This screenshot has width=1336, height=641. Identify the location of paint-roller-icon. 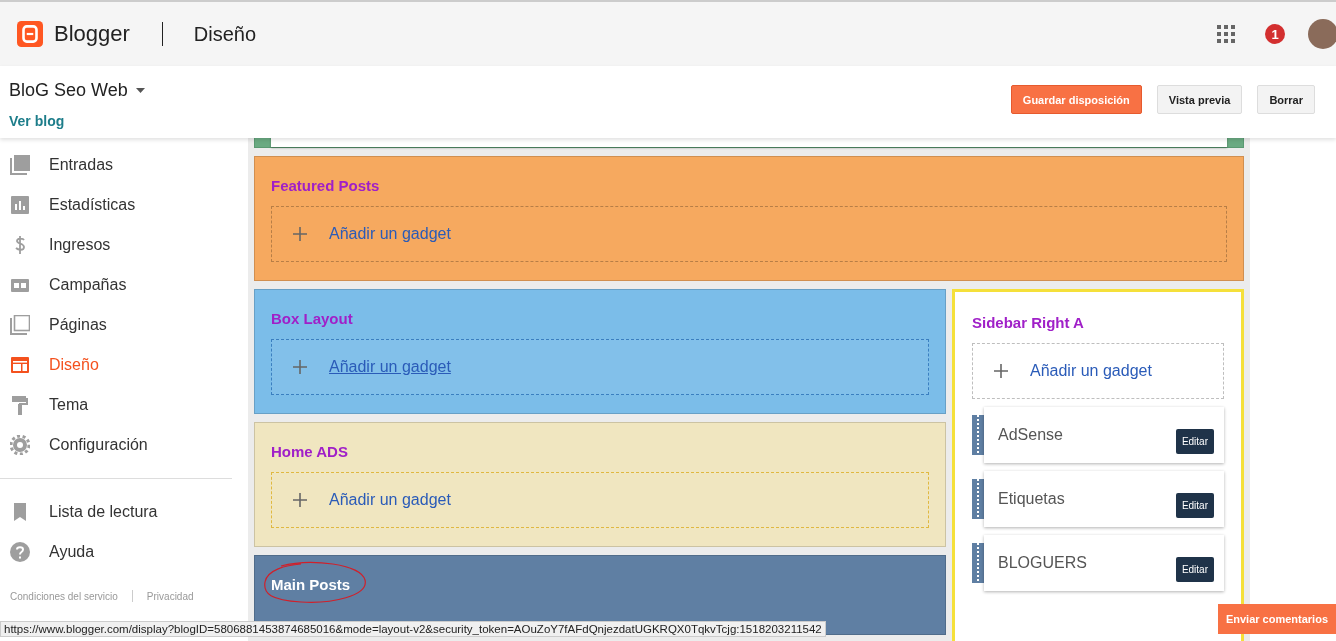
(20, 405).